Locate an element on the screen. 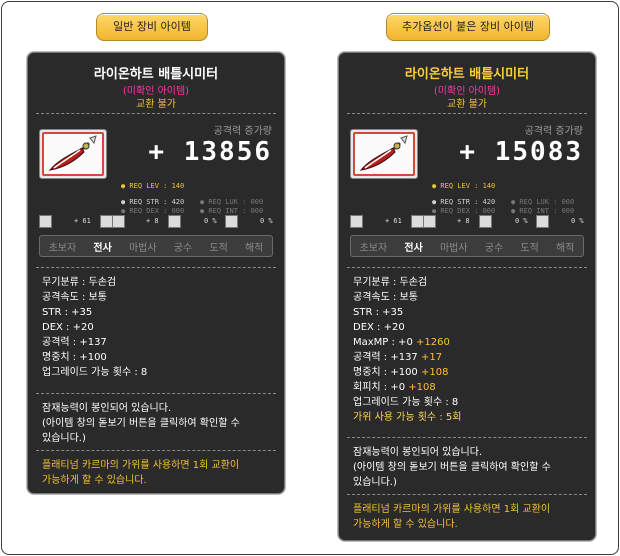 This screenshot has height=556, width=620. stat-line: 명중치 : +100 is located at coordinates (74, 357).